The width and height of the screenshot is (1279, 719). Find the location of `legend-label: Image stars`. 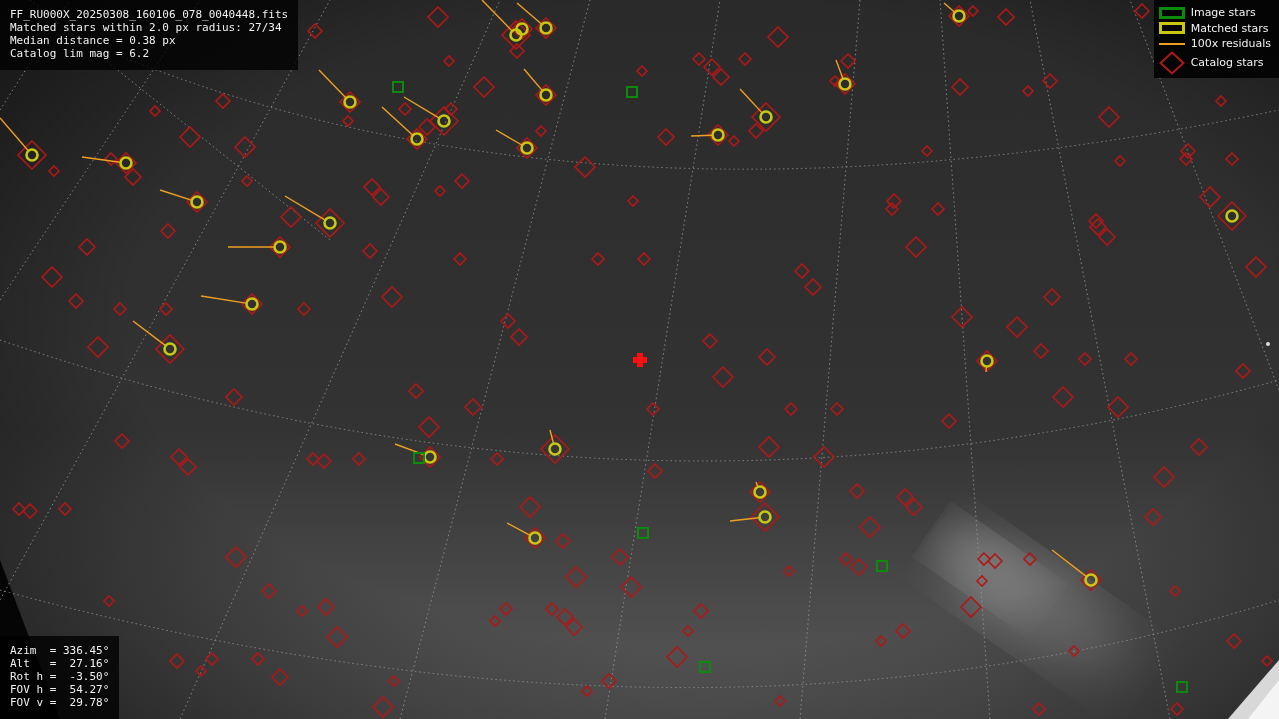

legend-label: Image stars is located at coordinates (1223, 13).